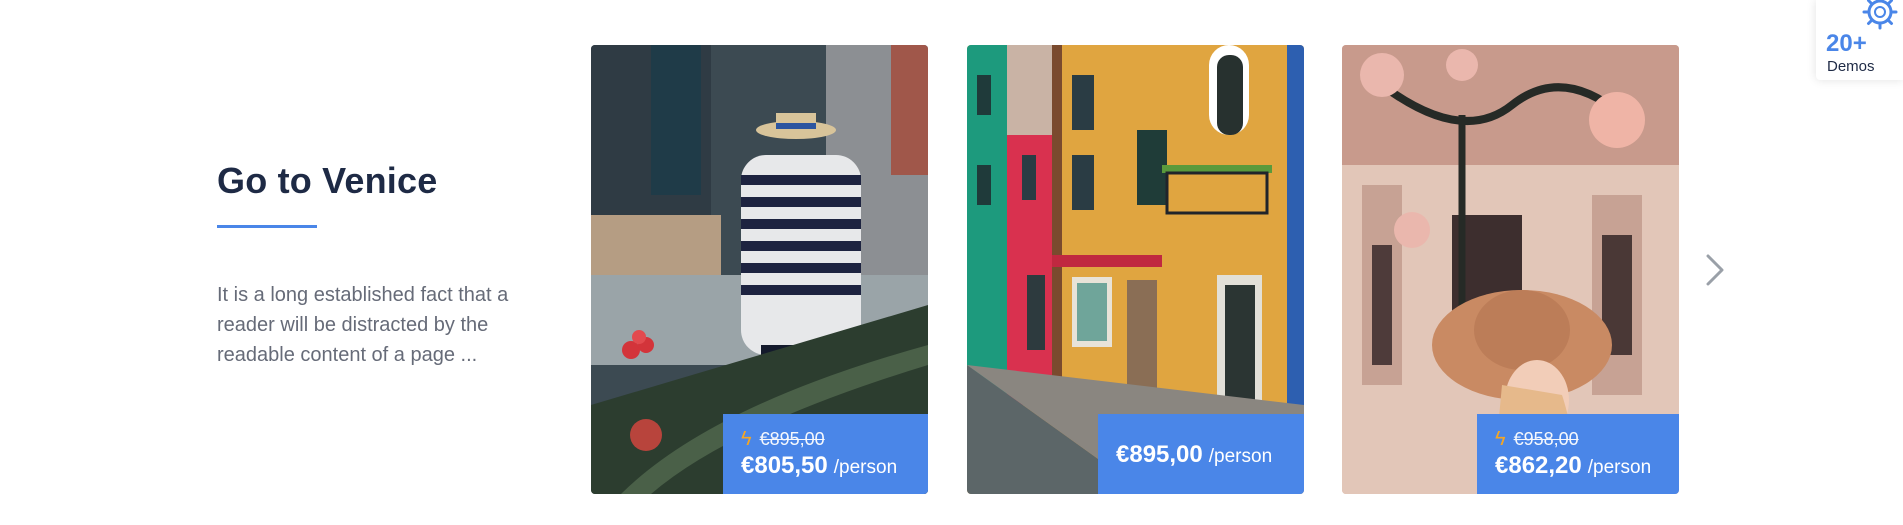 This screenshot has height=525, width=1903. I want to click on title-underline, so click(267, 226).